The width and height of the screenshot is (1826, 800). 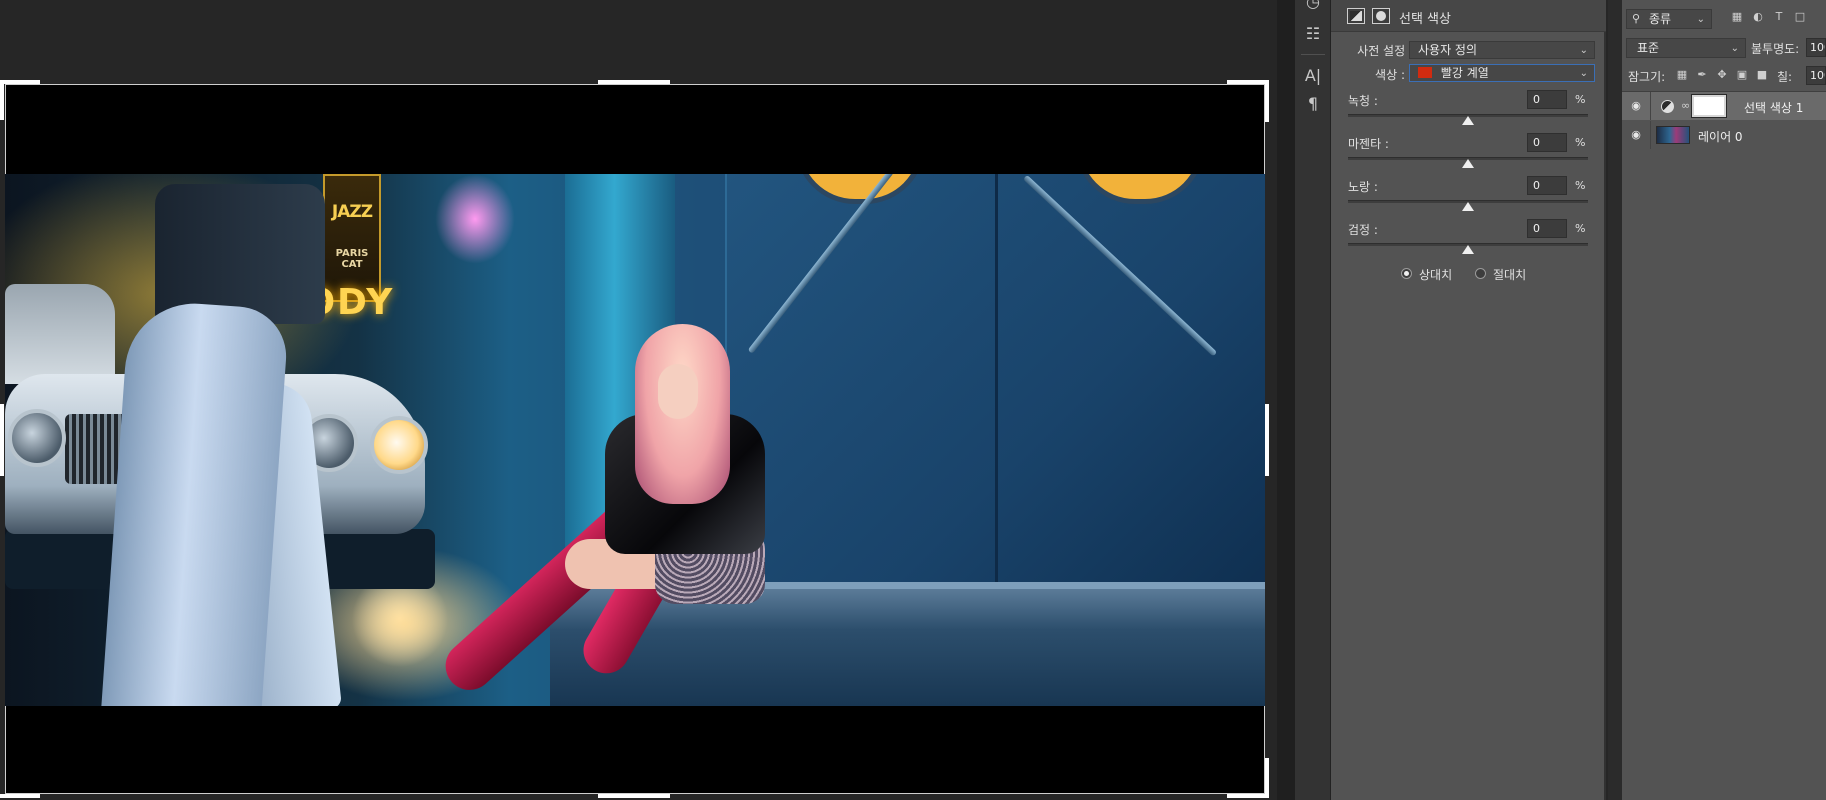 What do you see at coordinates (1267, 778) in the screenshot?
I see `handle-bottom-right-v` at bounding box center [1267, 778].